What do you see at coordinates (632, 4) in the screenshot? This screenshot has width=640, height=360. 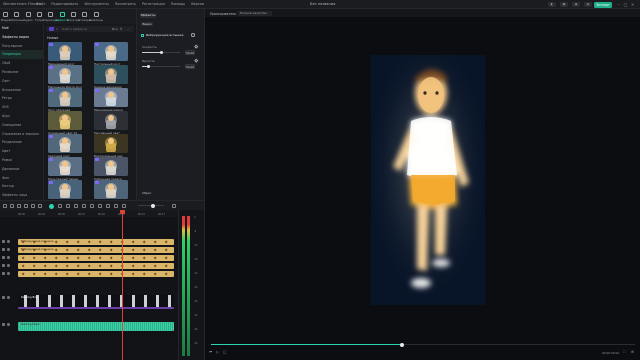 I see `close-icon: ×` at bounding box center [632, 4].